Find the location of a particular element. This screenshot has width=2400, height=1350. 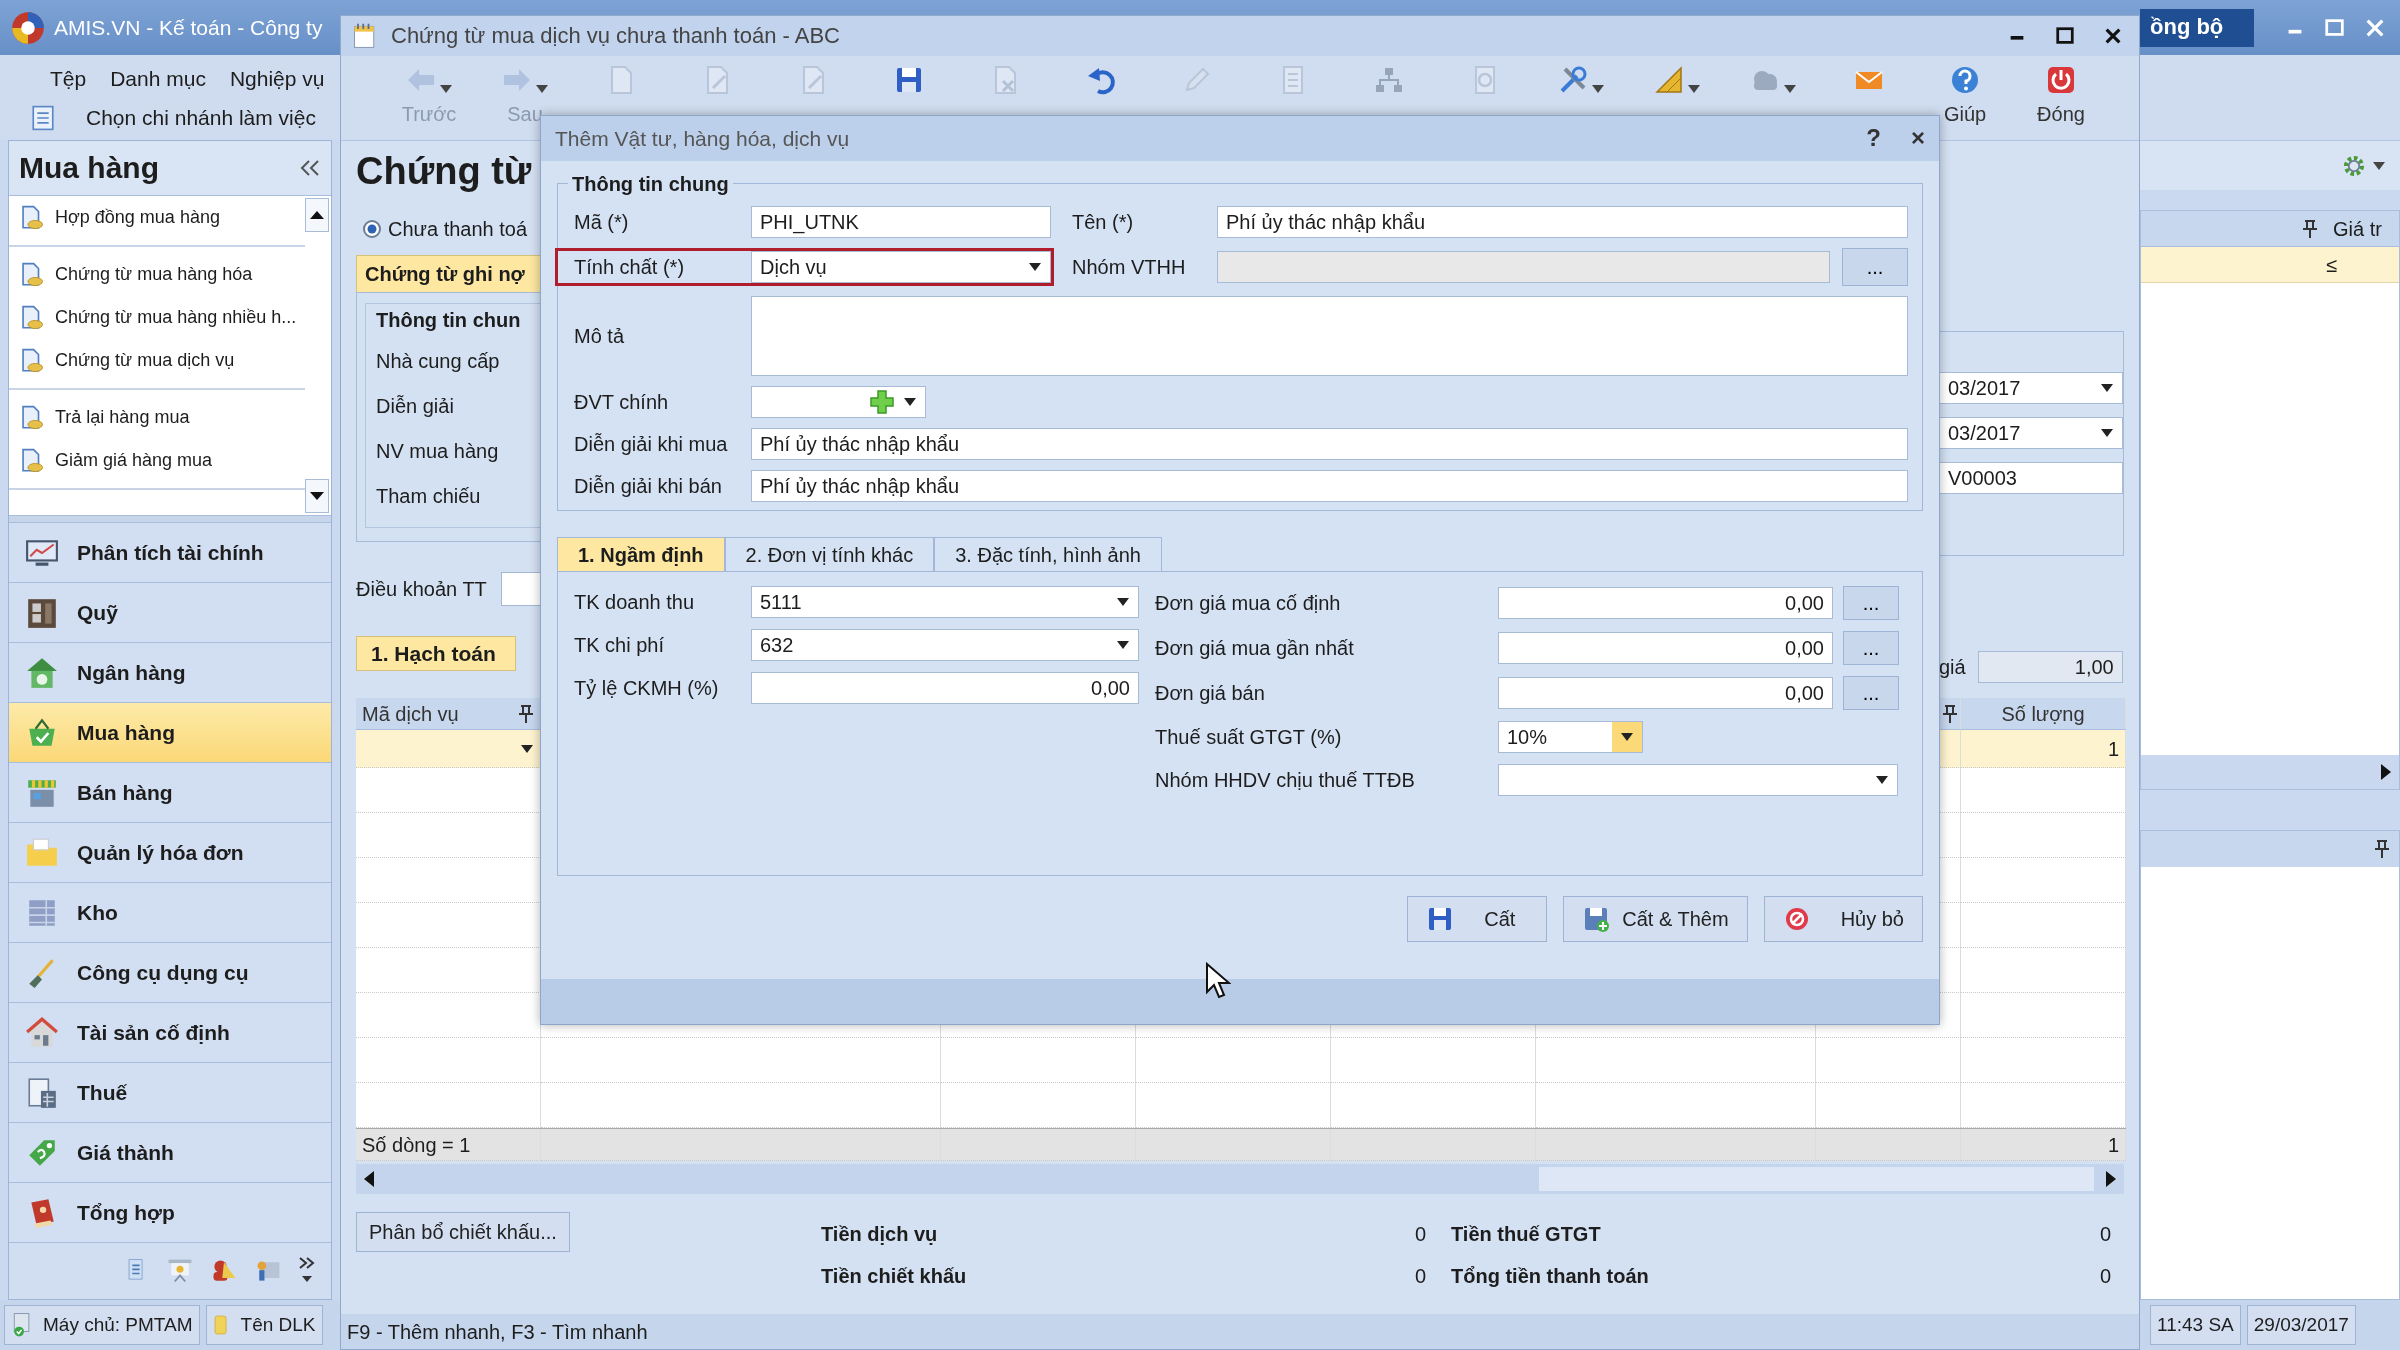

column-header: Giá tr is located at coordinates (2357, 228).